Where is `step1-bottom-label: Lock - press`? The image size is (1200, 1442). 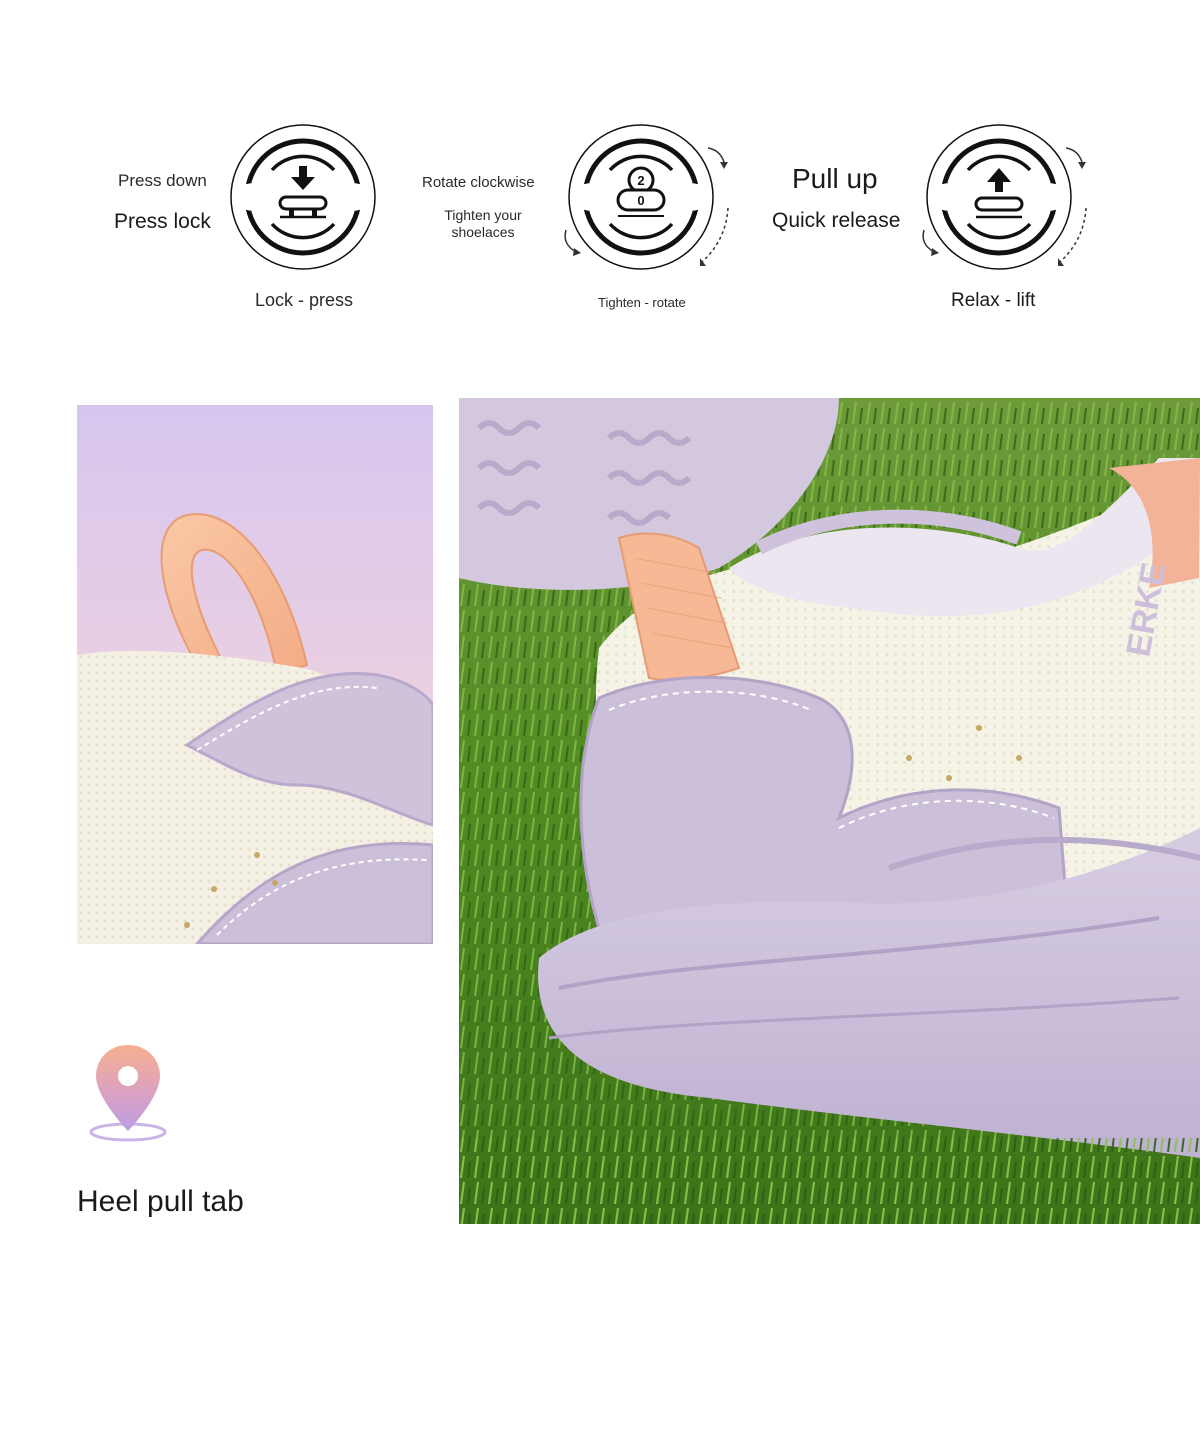 step1-bottom-label: Lock - press is located at coordinates (304, 300).